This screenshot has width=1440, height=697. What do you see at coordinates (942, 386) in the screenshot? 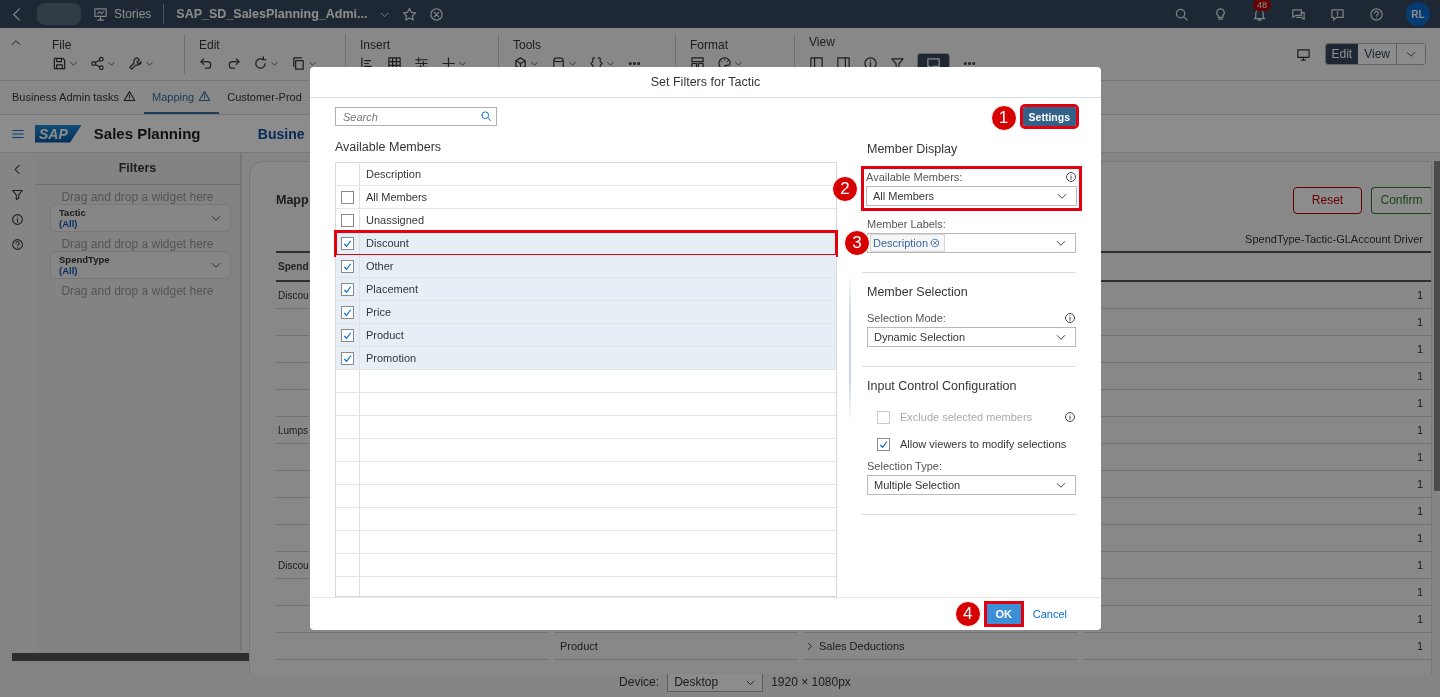
I see `section-title: Input Control Configuration` at bounding box center [942, 386].